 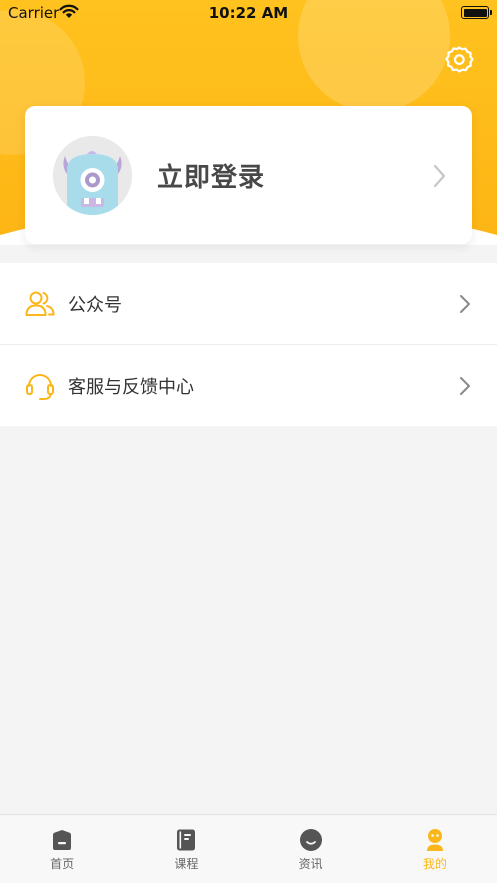 What do you see at coordinates (248, 385) in the screenshot?
I see `menu-item-customer-service: 客服与反馈中心` at bounding box center [248, 385].